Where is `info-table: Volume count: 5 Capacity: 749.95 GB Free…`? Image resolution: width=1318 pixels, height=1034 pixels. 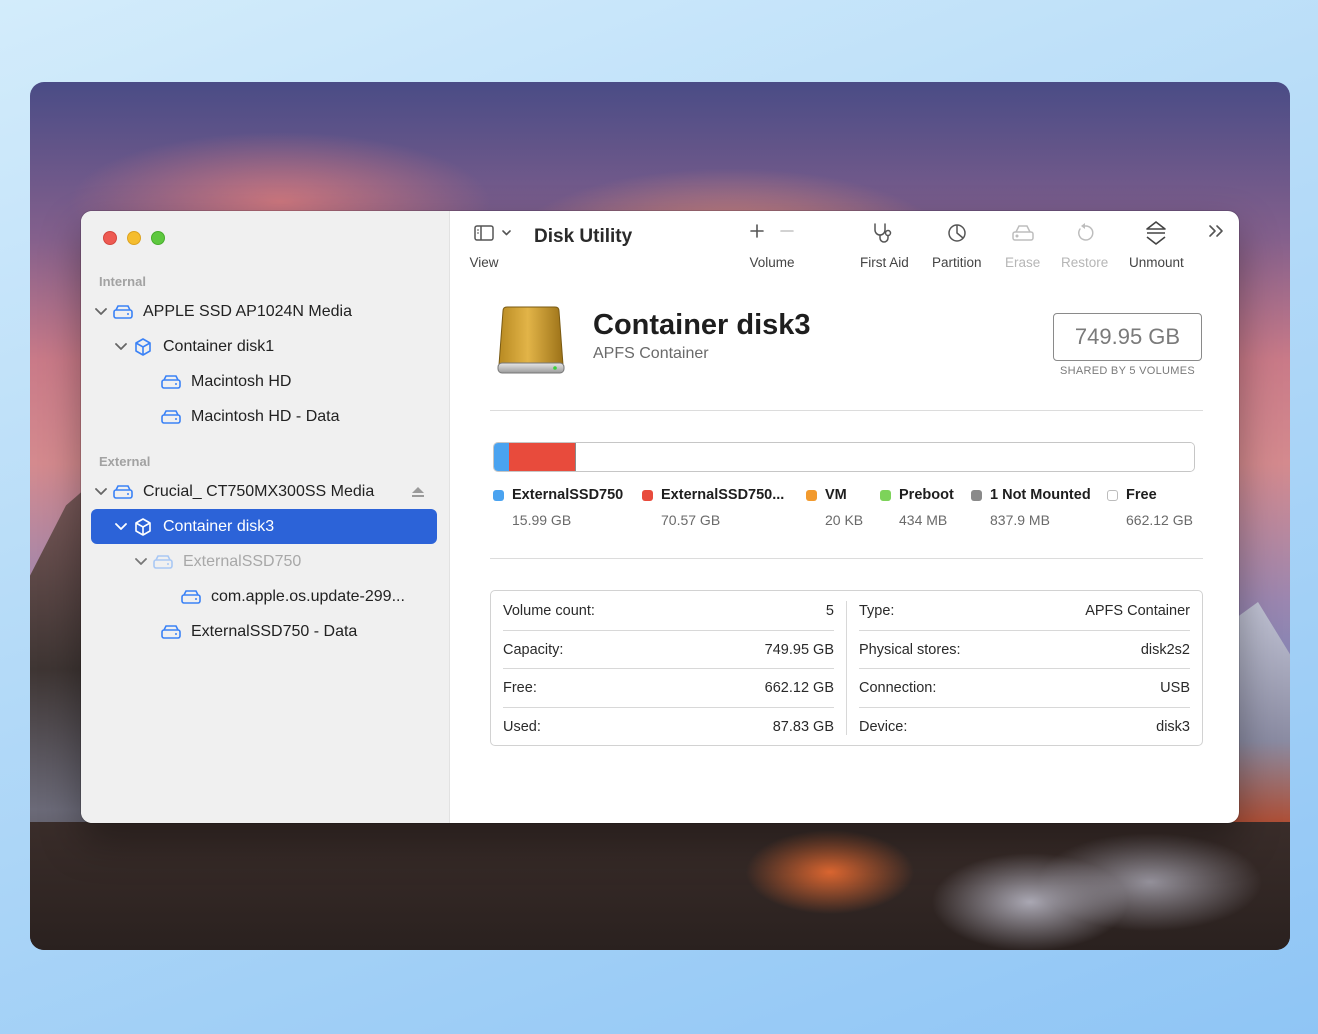 info-table: Volume count: 5 Capacity: 749.95 GB Free… is located at coordinates (846, 668).